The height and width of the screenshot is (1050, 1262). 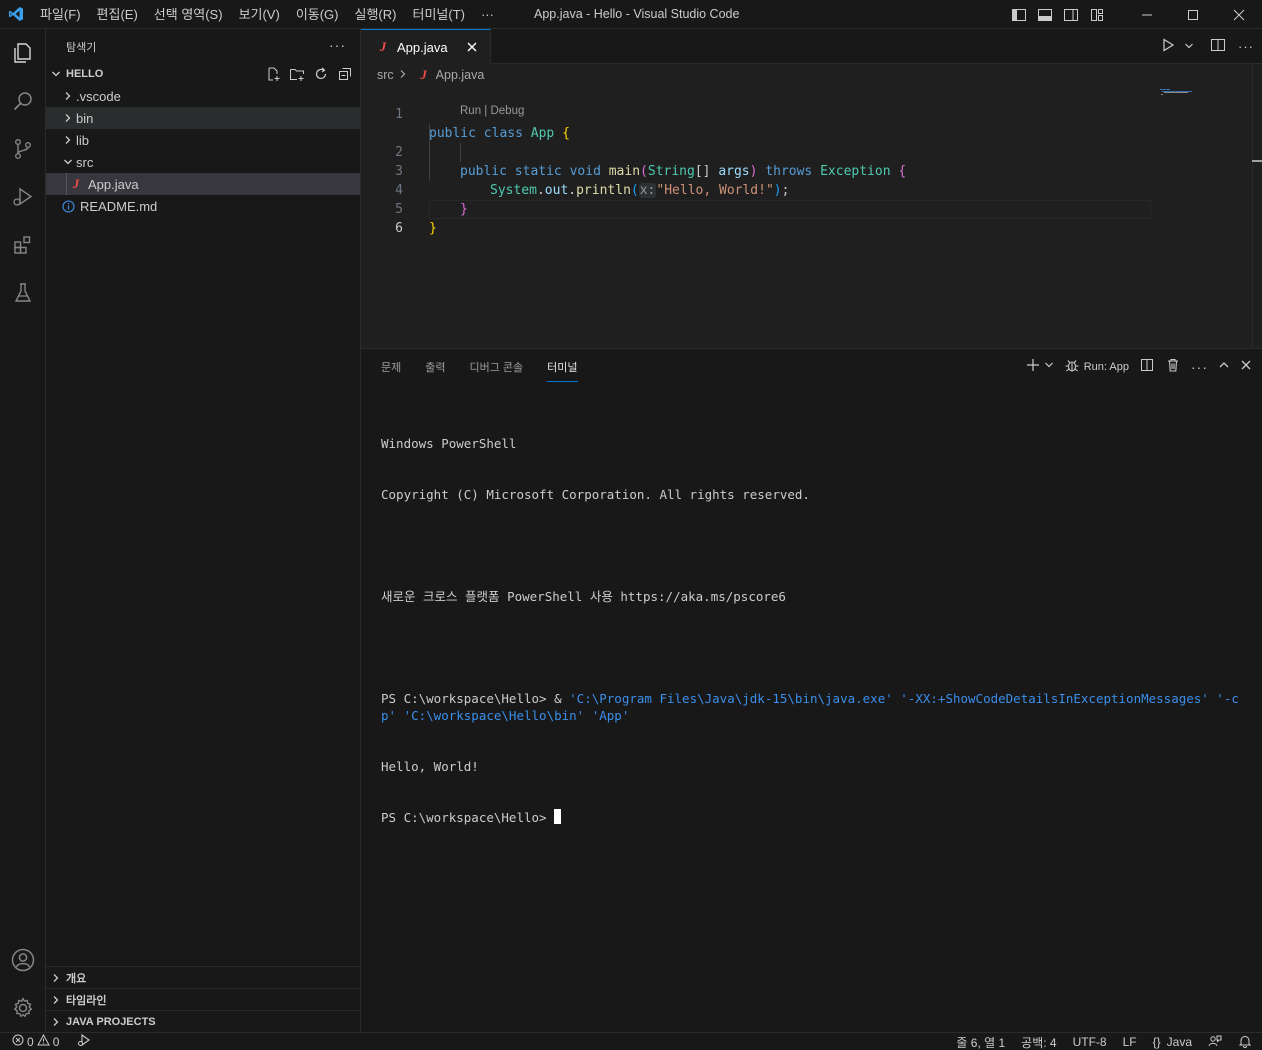 What do you see at coordinates (1147, 14) in the screenshot?
I see `minimize-icon` at bounding box center [1147, 14].